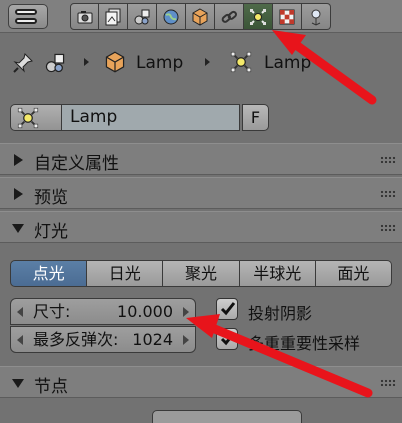 The height and width of the screenshot is (423, 402). I want to click on mis-label: 多重重要性采样, so click(304, 343).